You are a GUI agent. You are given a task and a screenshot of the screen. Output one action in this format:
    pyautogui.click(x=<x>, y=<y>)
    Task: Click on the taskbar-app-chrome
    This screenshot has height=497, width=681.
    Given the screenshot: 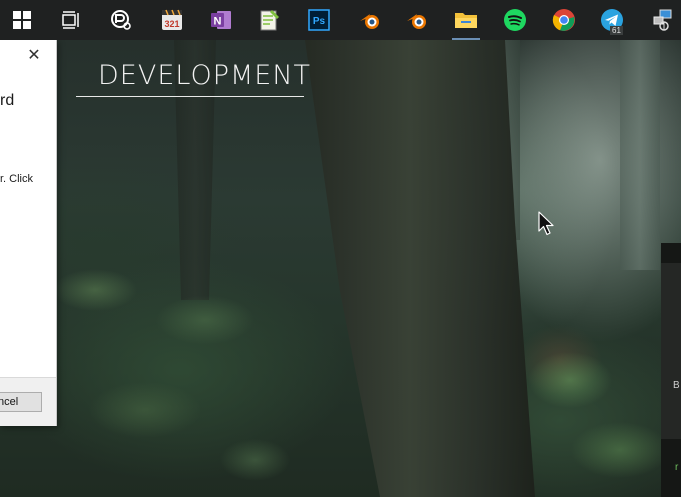 What is the action you would take?
    pyautogui.click(x=564, y=20)
    